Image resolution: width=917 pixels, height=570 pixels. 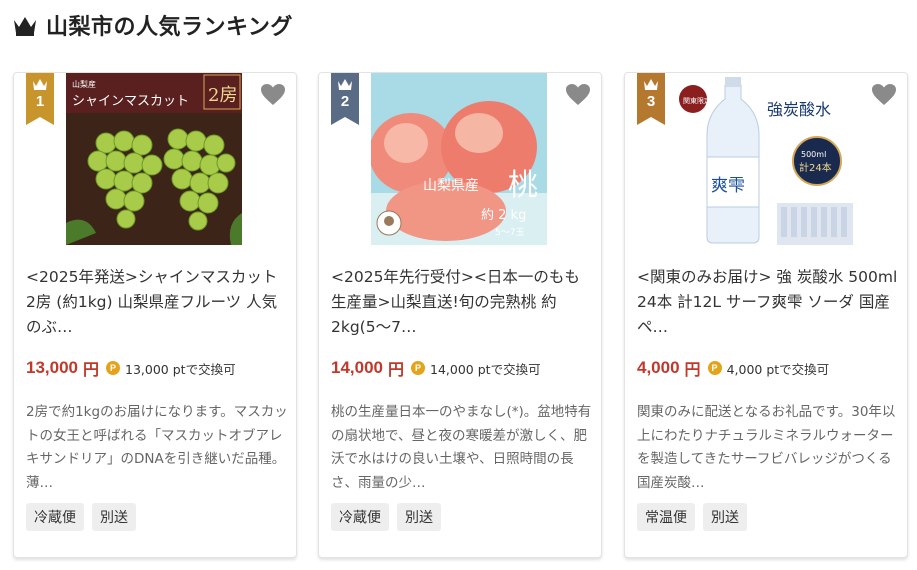 What do you see at coordinates (728, 186) in the screenshot?
I see `image-label-brand: 爽雫` at bounding box center [728, 186].